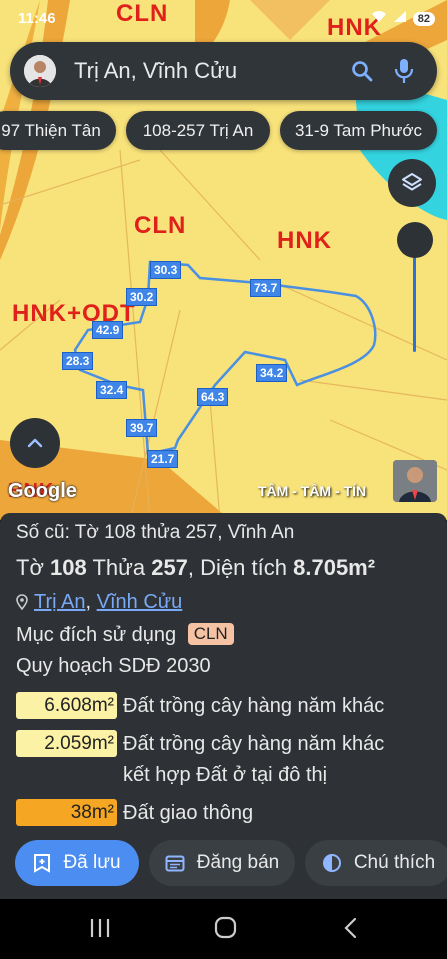 This screenshot has height=959, width=447. What do you see at coordinates (66, 743) in the screenshot?
I see `plan-area-badge: 2.059m²` at bounding box center [66, 743].